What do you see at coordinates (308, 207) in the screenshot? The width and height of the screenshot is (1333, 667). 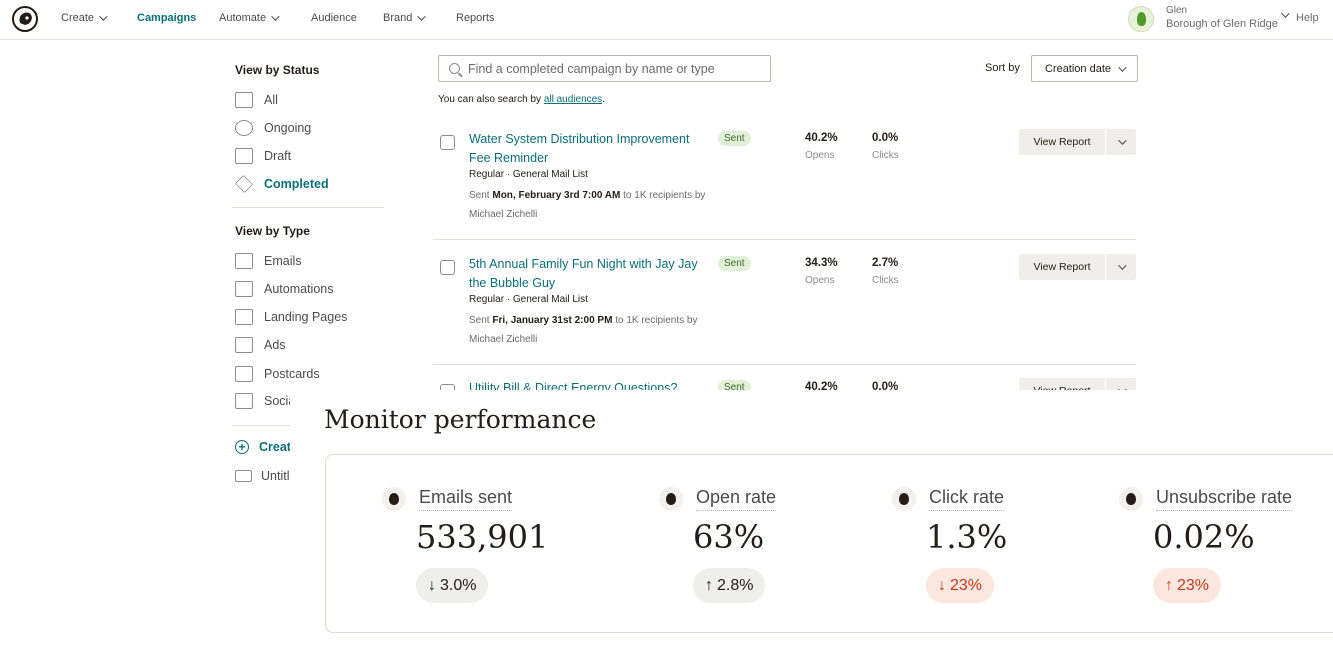 I see `sidebar-divider` at bounding box center [308, 207].